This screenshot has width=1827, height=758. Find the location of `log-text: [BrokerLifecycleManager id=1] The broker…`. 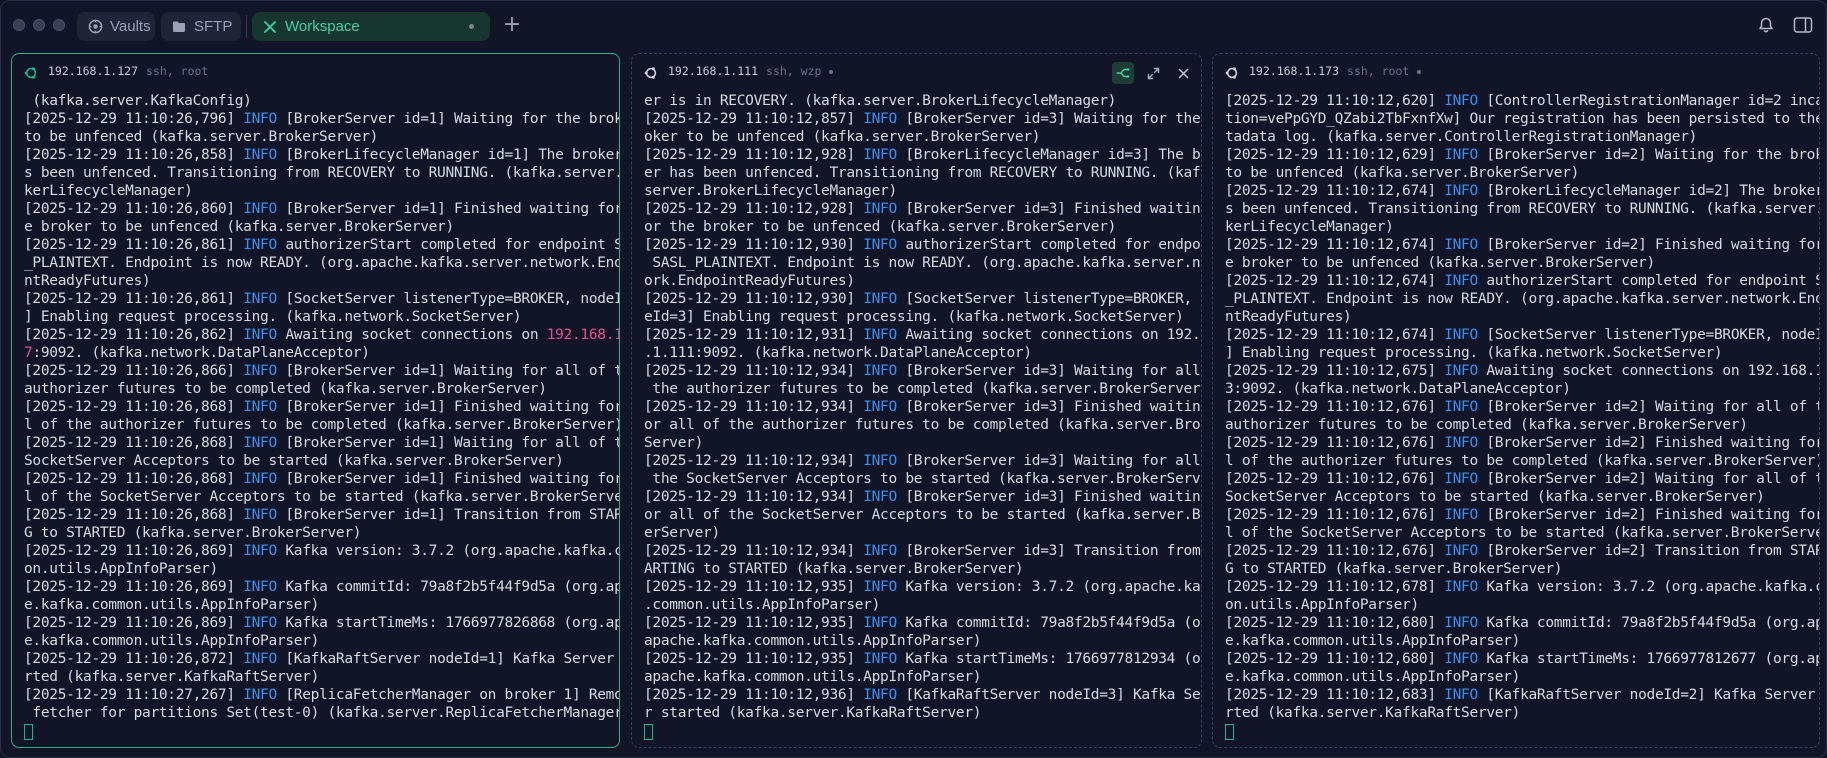

log-text: [BrokerLifecycleManager id=1] The broker… is located at coordinates (447, 155).